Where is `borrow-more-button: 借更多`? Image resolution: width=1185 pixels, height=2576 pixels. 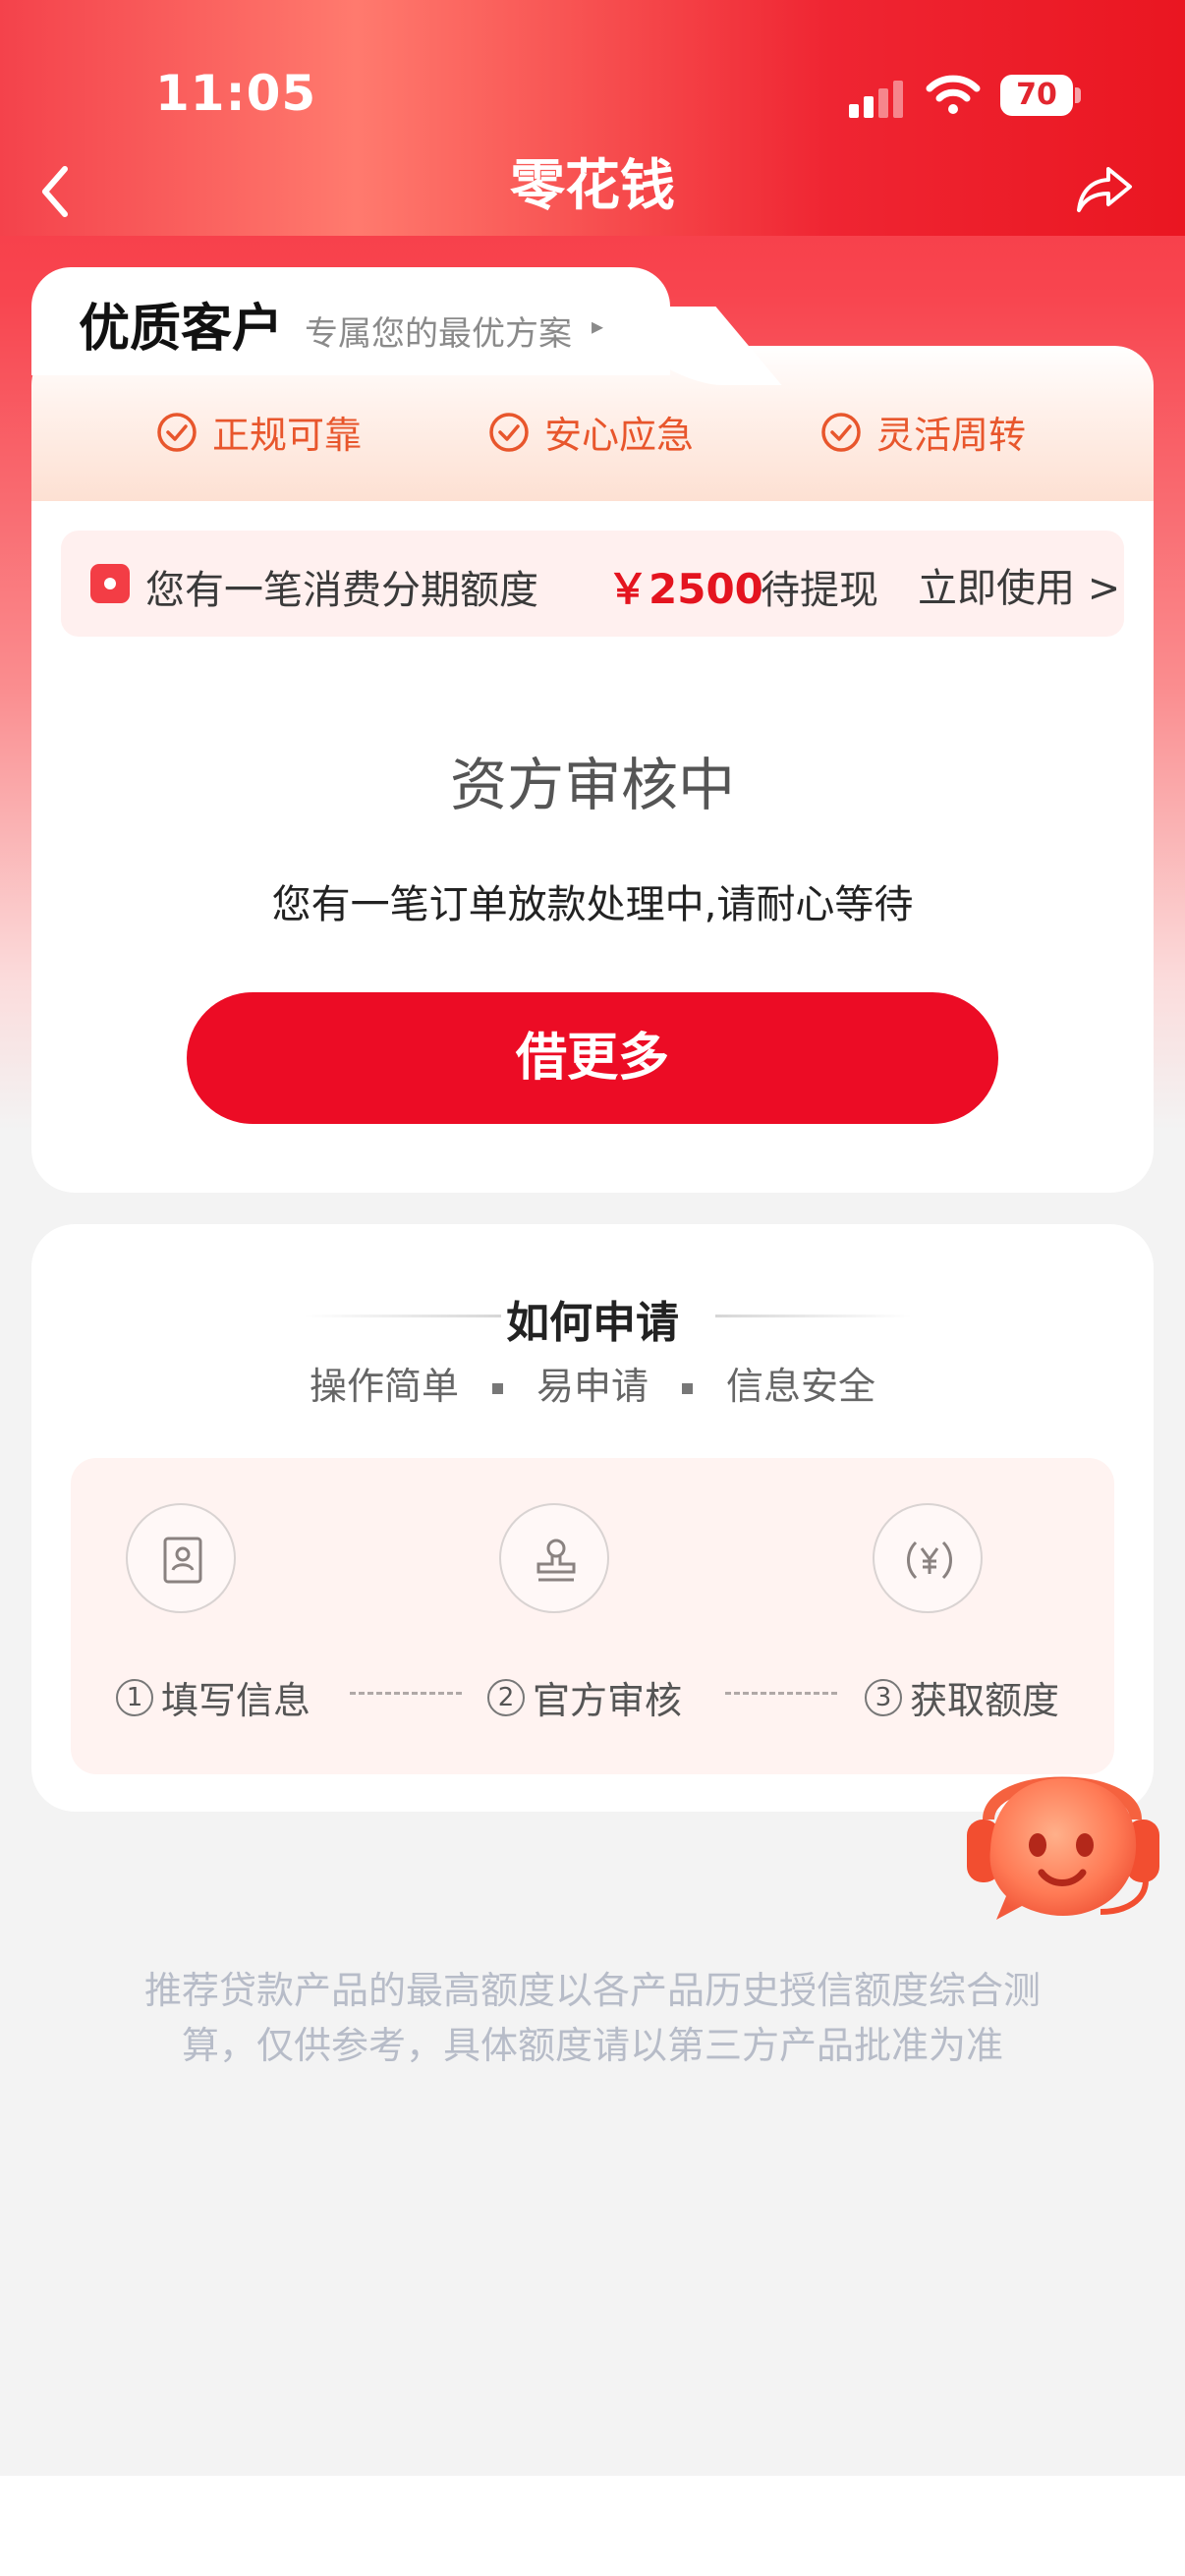
borrow-more-button: 借更多 is located at coordinates (592, 1058).